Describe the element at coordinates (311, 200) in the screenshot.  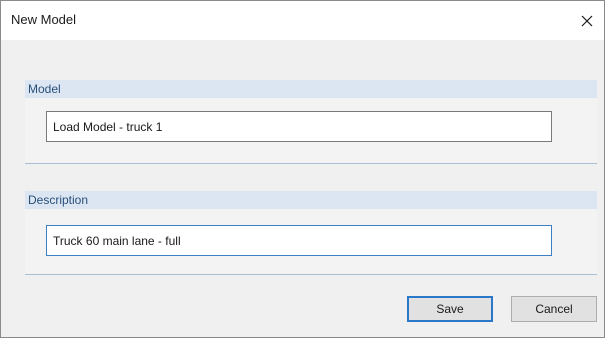
I see `description-group-header: Description` at that location.